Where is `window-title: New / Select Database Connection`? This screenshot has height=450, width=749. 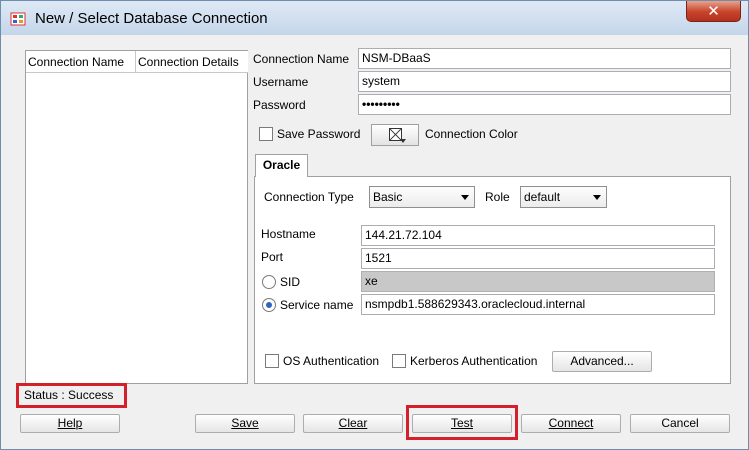
window-title: New / Select Database Connection is located at coordinates (151, 18).